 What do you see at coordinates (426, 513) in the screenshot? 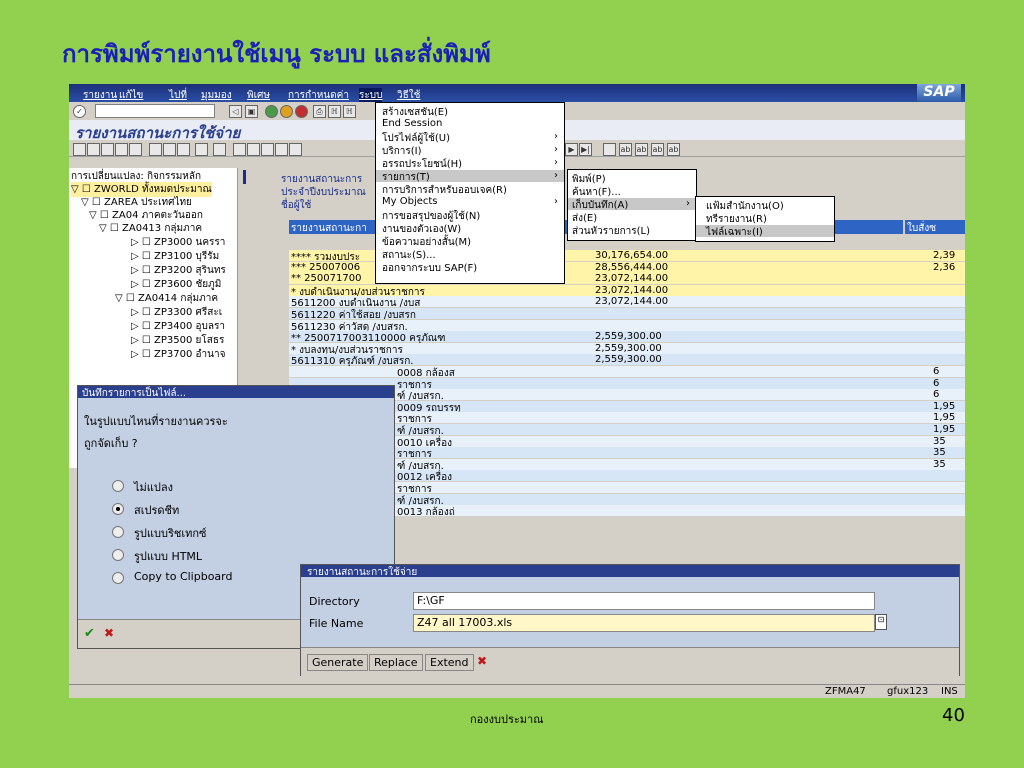
I see `row-label: 0013 กล้องถ่` at bounding box center [426, 513].